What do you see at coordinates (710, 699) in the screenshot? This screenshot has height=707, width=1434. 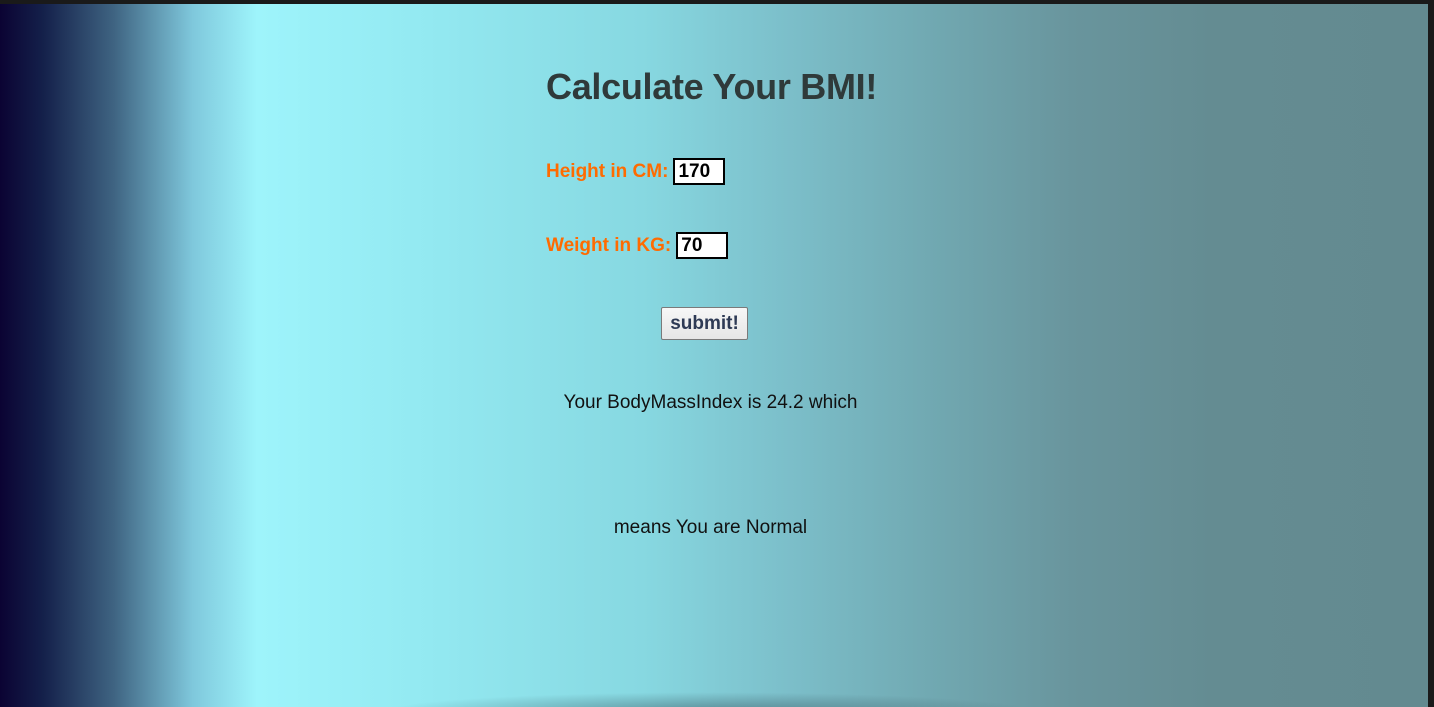 I see `bottom-shadow` at bounding box center [710, 699].